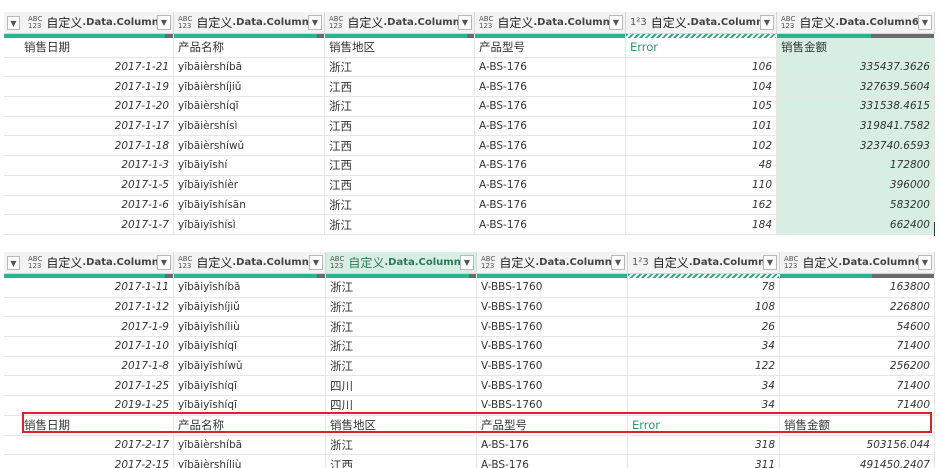 This screenshot has height=468, width=941. Describe the element at coordinates (857, 327) in the screenshot. I see `table-cell: 54600` at that location.